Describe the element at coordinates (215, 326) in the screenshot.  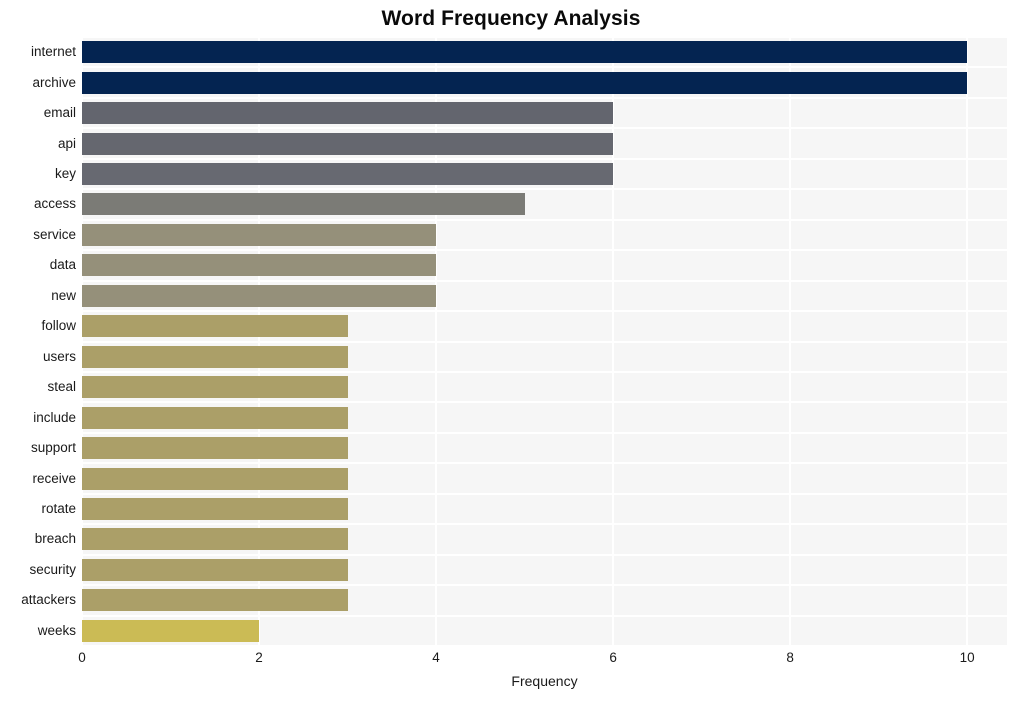
I see `bar-follow` at that location.